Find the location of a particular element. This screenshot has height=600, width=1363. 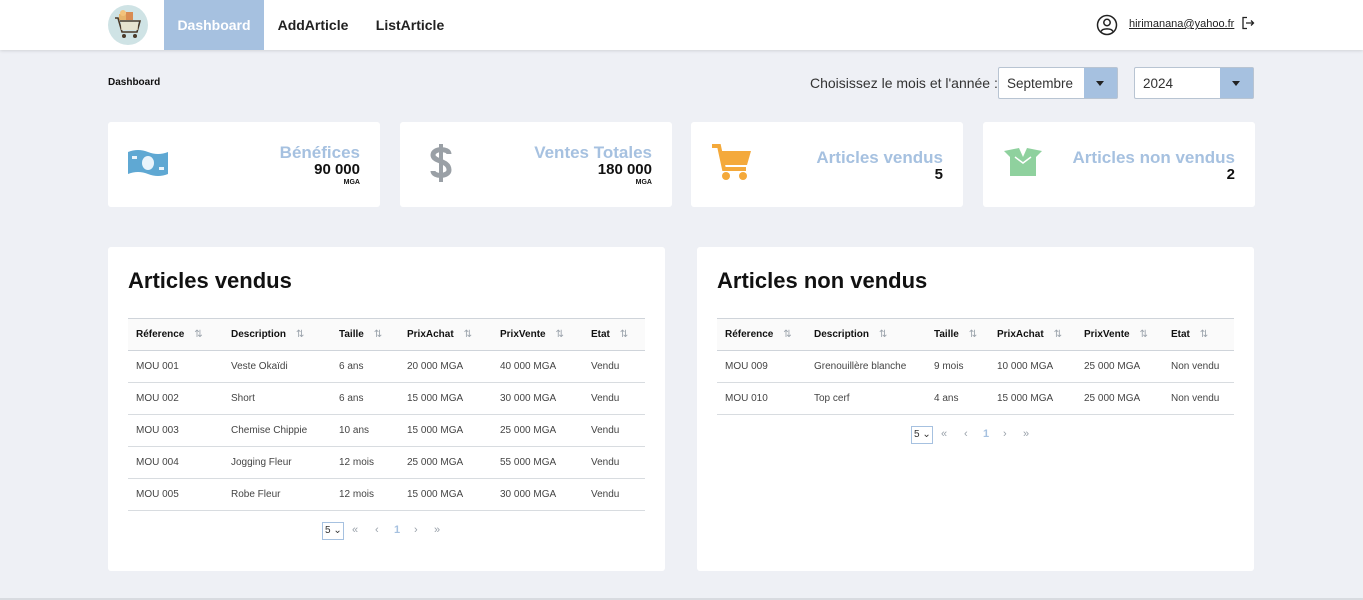

cell-reference: MOU 002 is located at coordinates (175, 398).